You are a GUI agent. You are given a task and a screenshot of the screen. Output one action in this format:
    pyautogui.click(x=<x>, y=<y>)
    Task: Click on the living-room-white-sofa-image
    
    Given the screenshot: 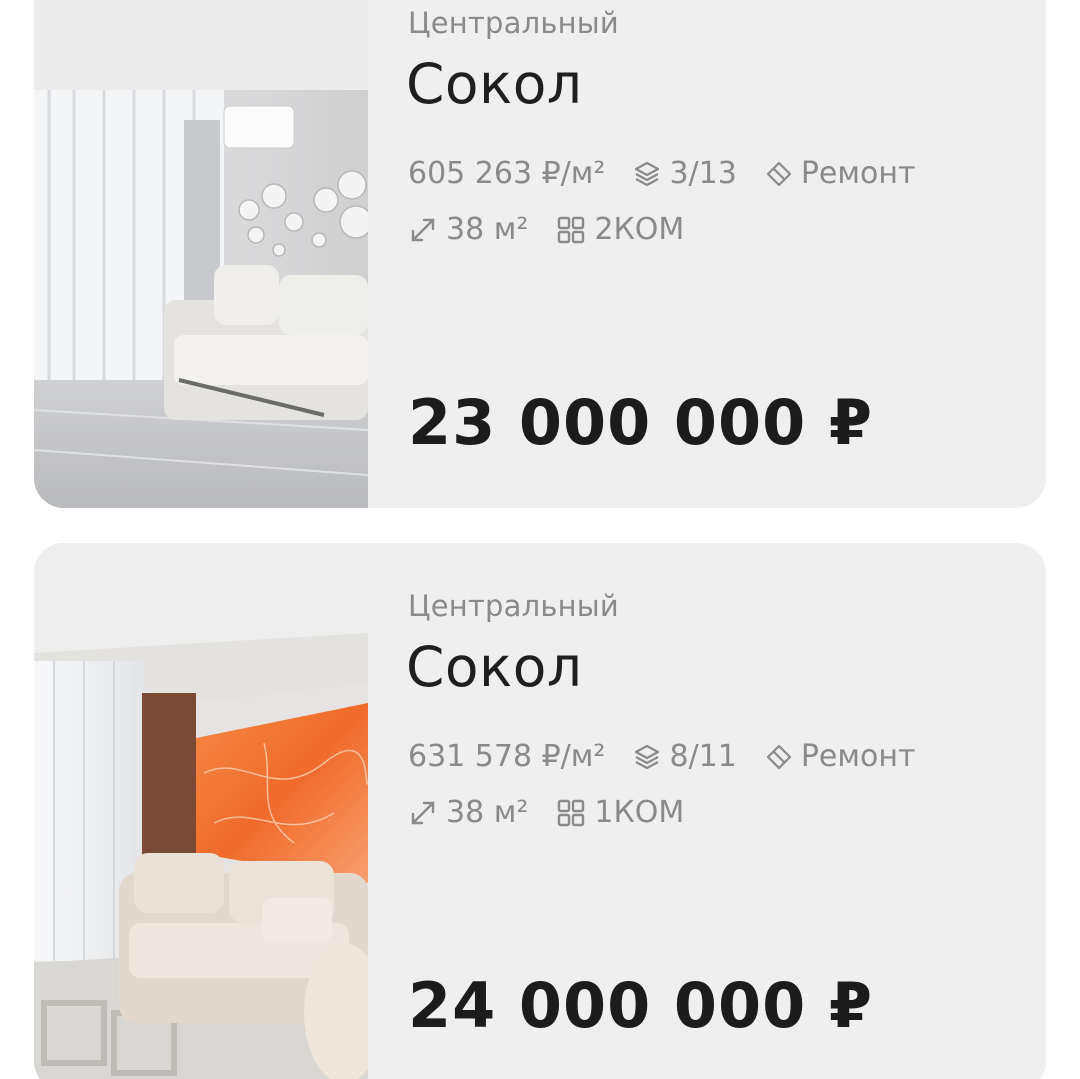 What is the action you would take?
    pyautogui.click(x=201, y=254)
    